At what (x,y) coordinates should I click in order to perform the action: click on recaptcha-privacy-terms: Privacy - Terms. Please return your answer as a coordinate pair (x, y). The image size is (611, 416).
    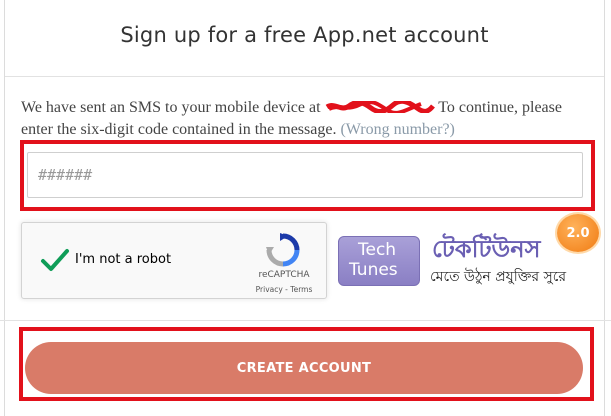
    Looking at the image, I should click on (284, 289).